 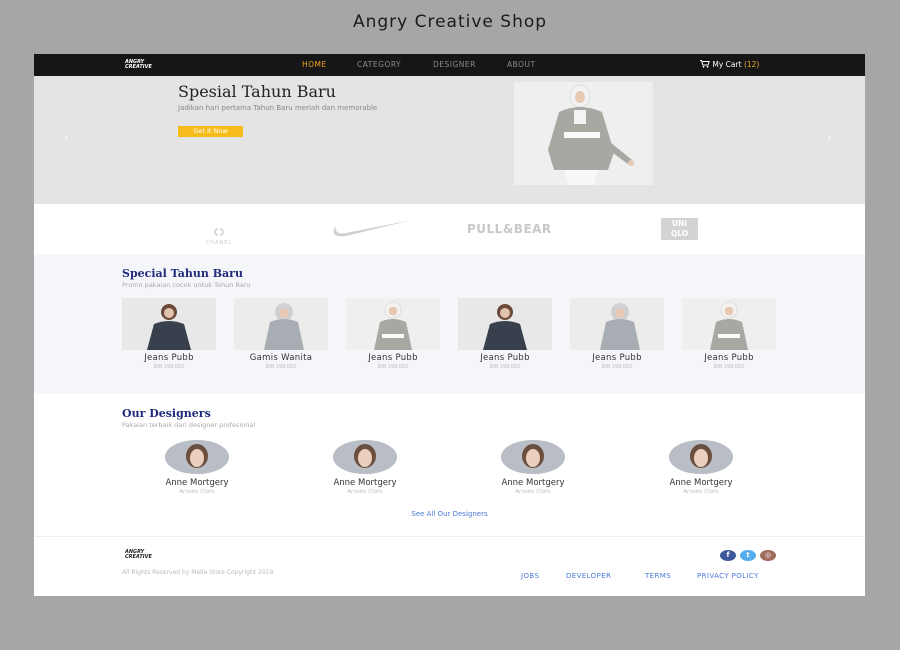 I want to click on brand-chanel-label: CHANEL, so click(x=219, y=243).